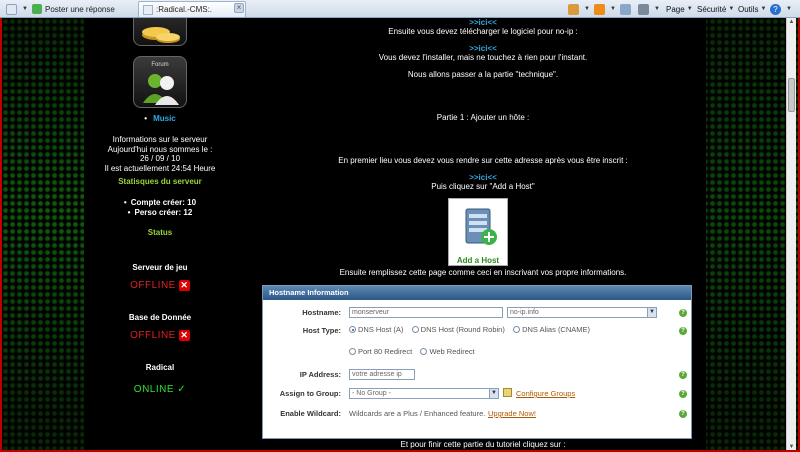 The width and height of the screenshot is (800, 452). I want to click on tab-radical-cms: :Radical.-CMS:., so click(192, 9).